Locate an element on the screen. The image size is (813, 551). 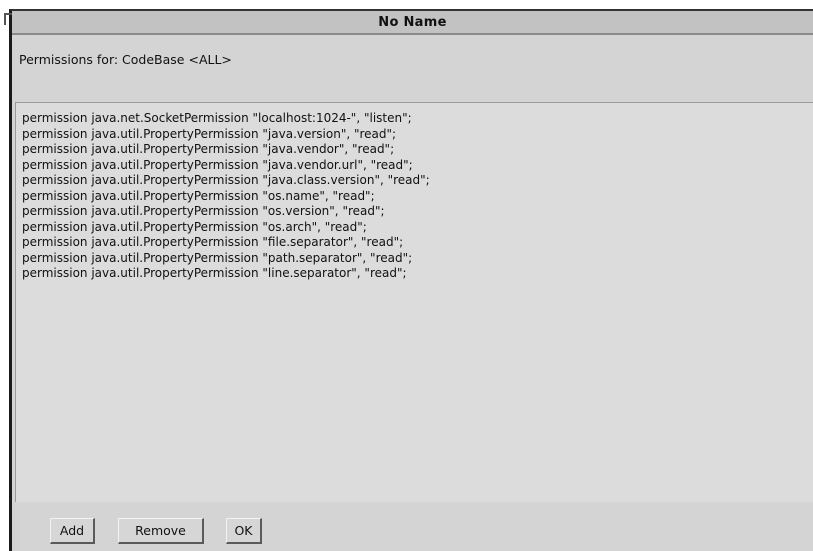
permissions-label: Permissions for: CodeBase <ALL> is located at coordinates (125, 59).